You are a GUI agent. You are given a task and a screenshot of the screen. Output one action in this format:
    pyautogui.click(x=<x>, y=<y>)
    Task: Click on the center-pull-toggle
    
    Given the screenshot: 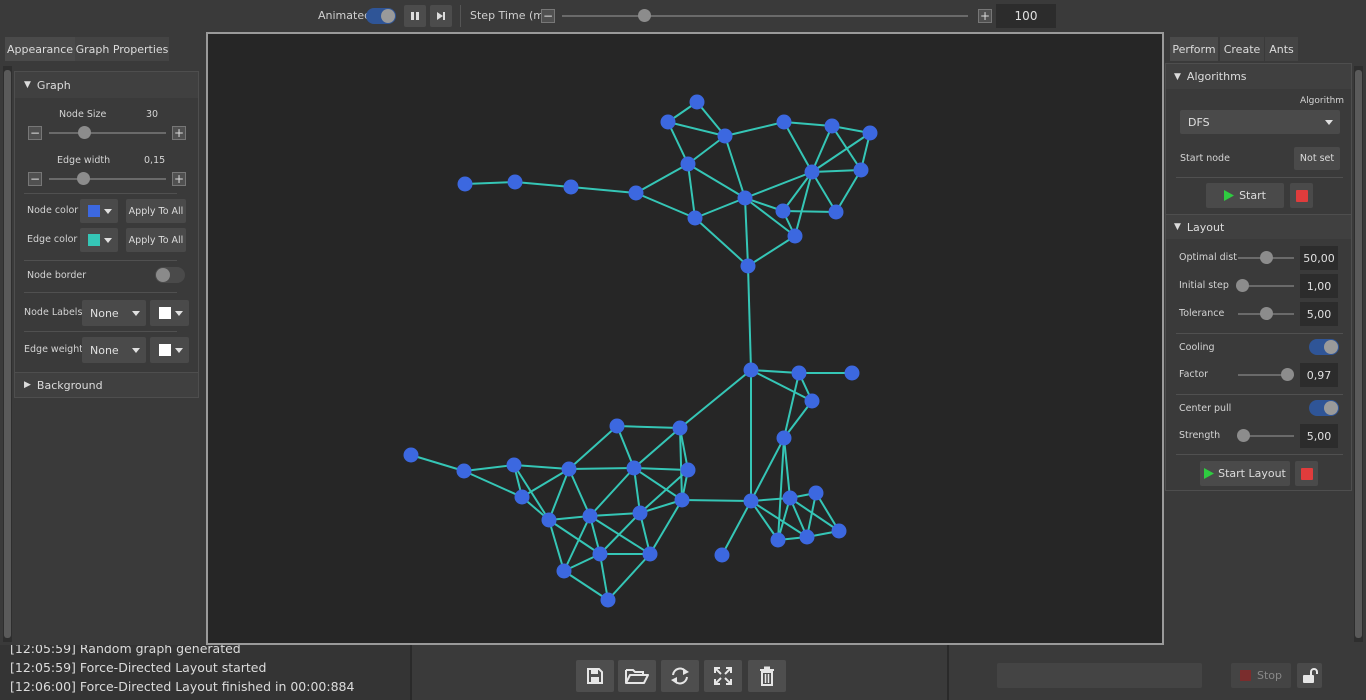 What is the action you would take?
    pyautogui.click(x=1324, y=408)
    